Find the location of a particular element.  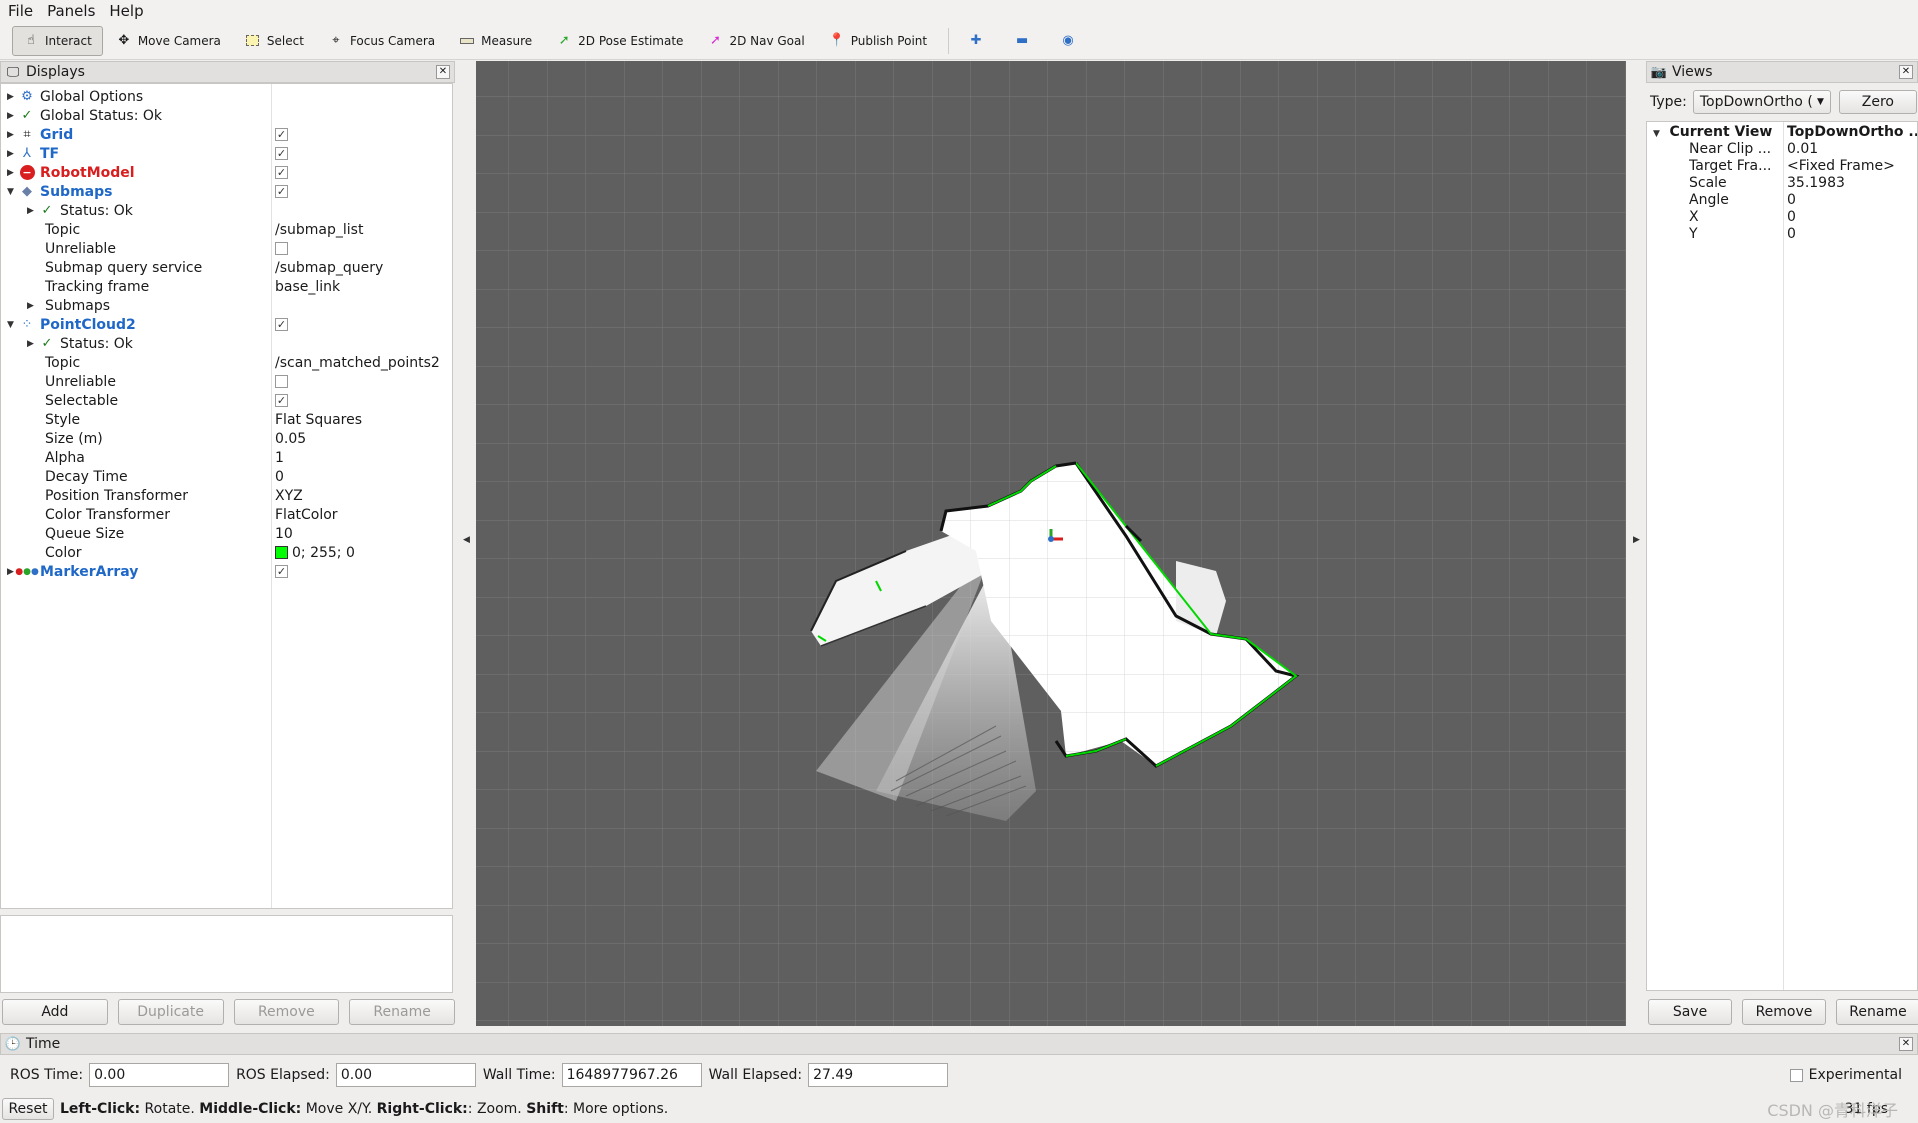

view-options-button: ◉ is located at coordinates (1071, 41).